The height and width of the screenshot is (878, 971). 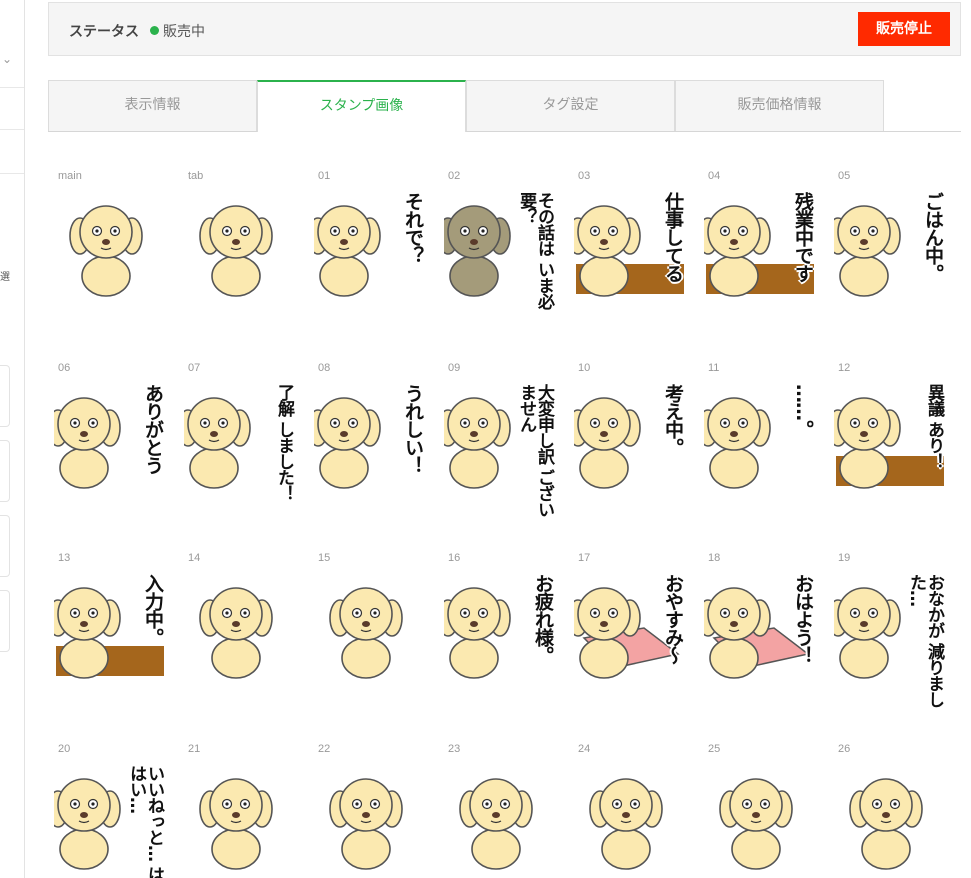 I want to click on sticker-id: 22, so click(x=324, y=749).